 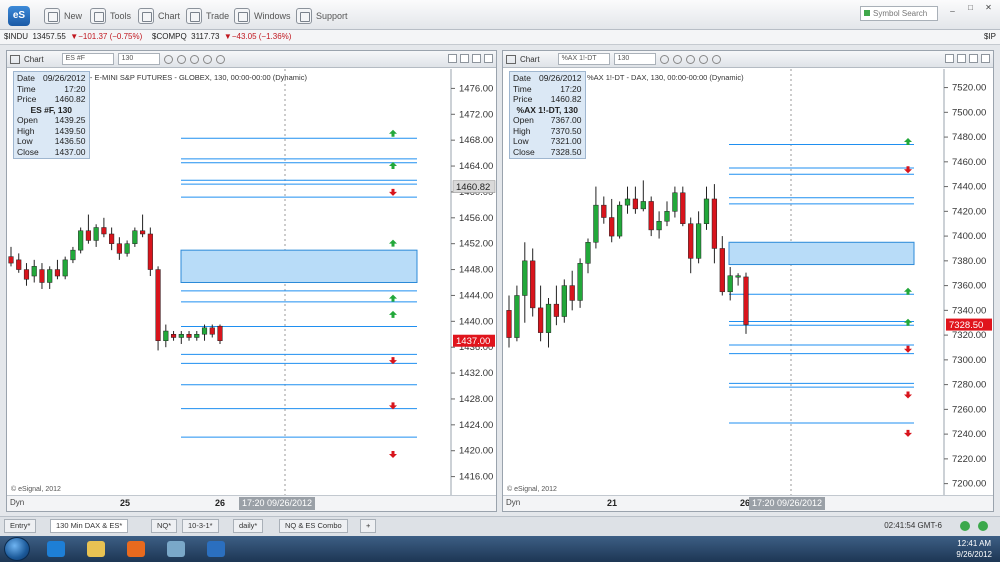 What do you see at coordinates (965, 526) in the screenshot?
I see `connection-status-icon` at bounding box center [965, 526].